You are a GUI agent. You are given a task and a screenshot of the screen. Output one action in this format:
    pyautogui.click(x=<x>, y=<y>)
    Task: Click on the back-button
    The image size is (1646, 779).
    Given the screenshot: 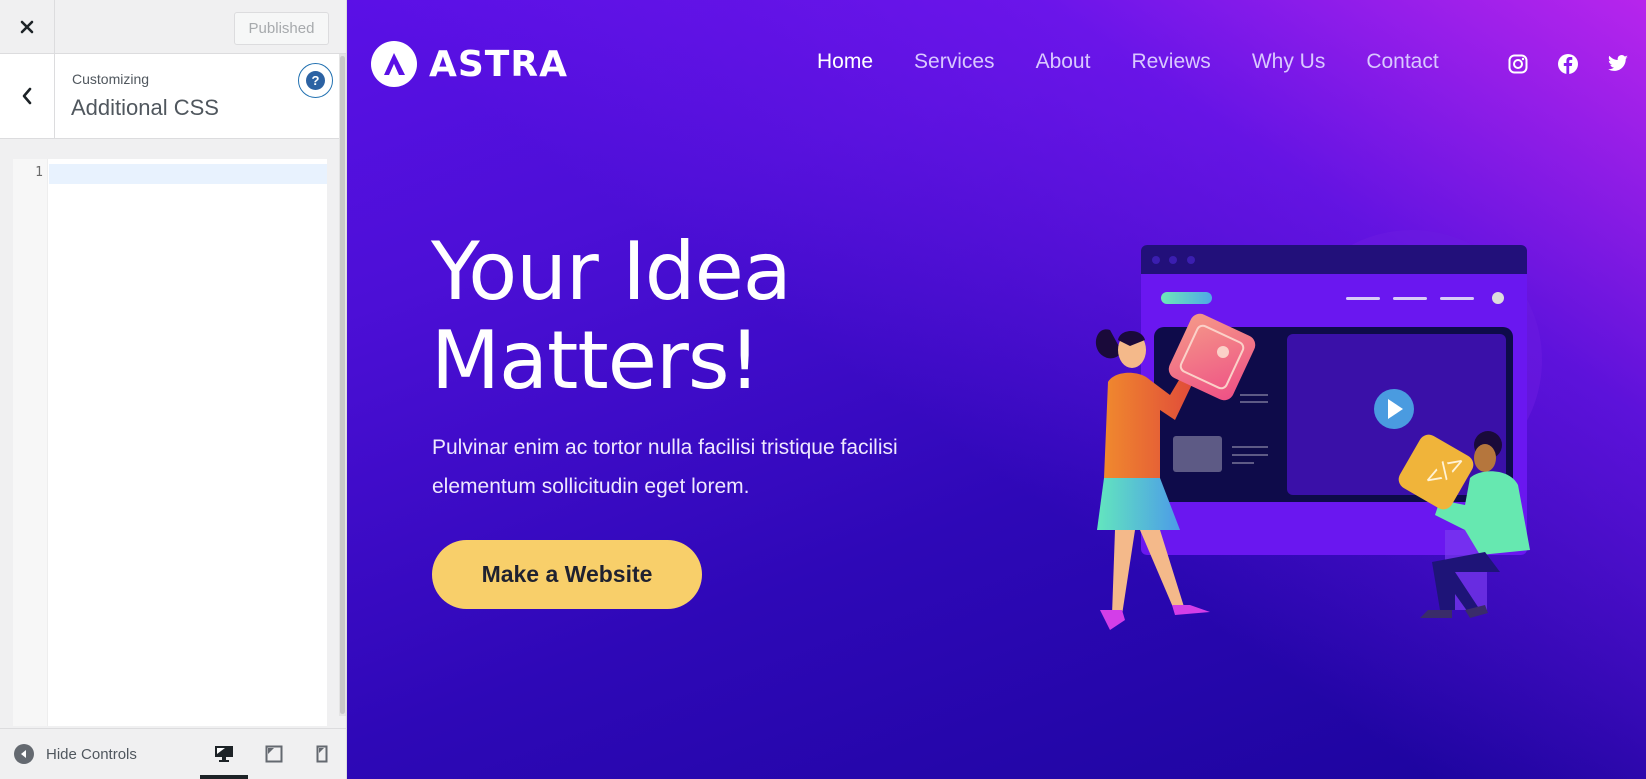 What is the action you would take?
    pyautogui.click(x=27, y=96)
    